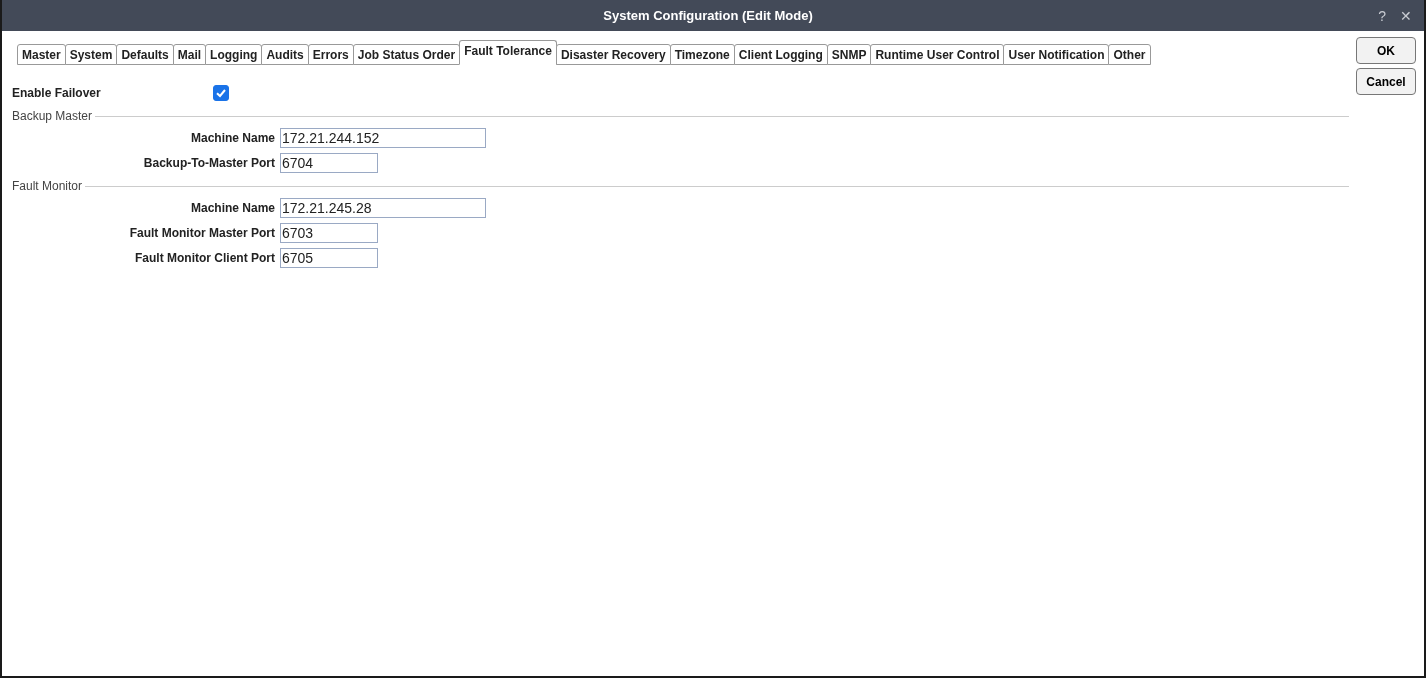 This screenshot has width=1426, height=678. Describe the element at coordinates (383, 138) in the screenshot. I see `input-field: 172.21.244.152` at that location.